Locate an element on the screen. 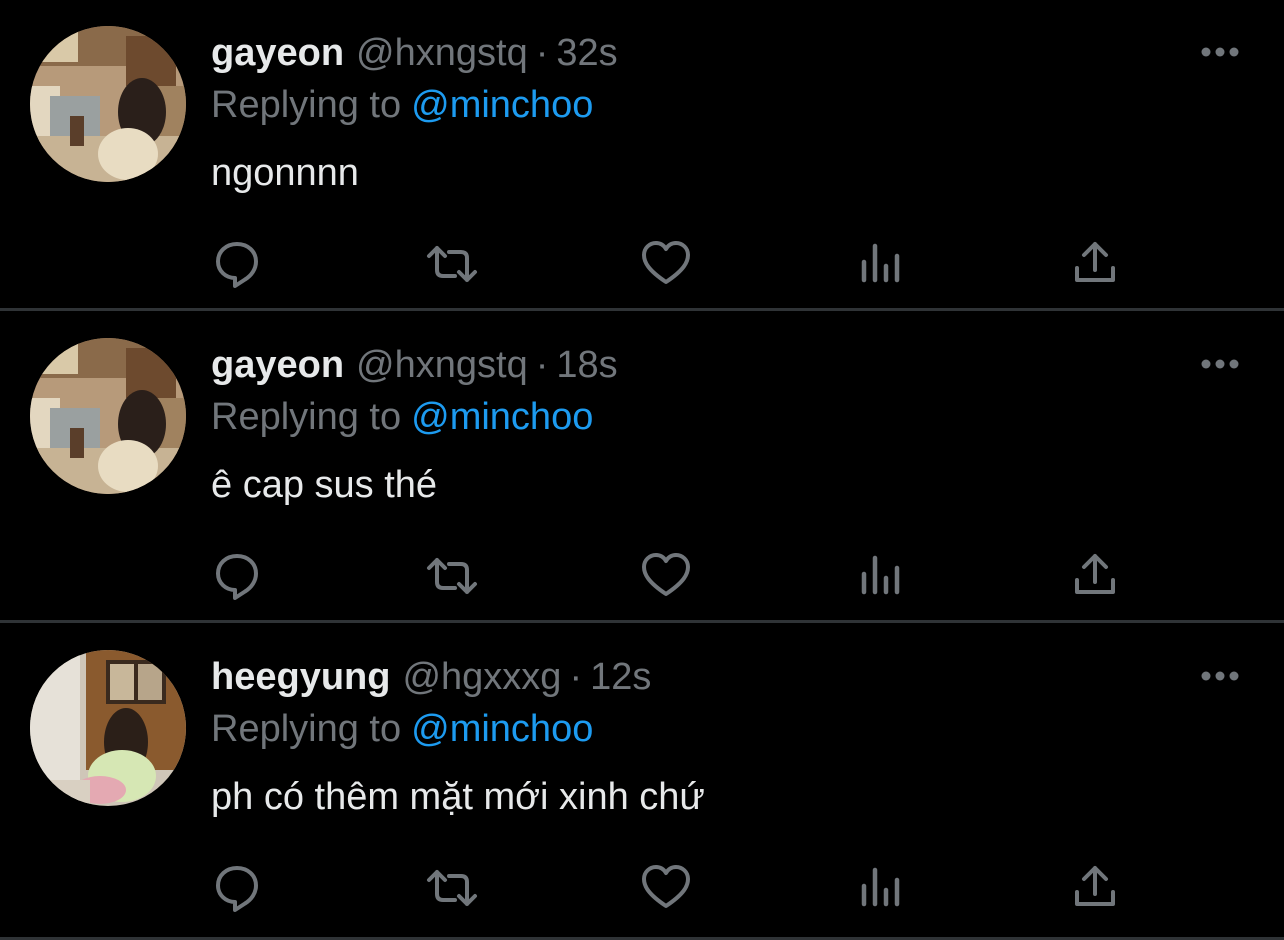 The image size is (1284, 940). user-handle: @hgxxxg is located at coordinates (481, 677).